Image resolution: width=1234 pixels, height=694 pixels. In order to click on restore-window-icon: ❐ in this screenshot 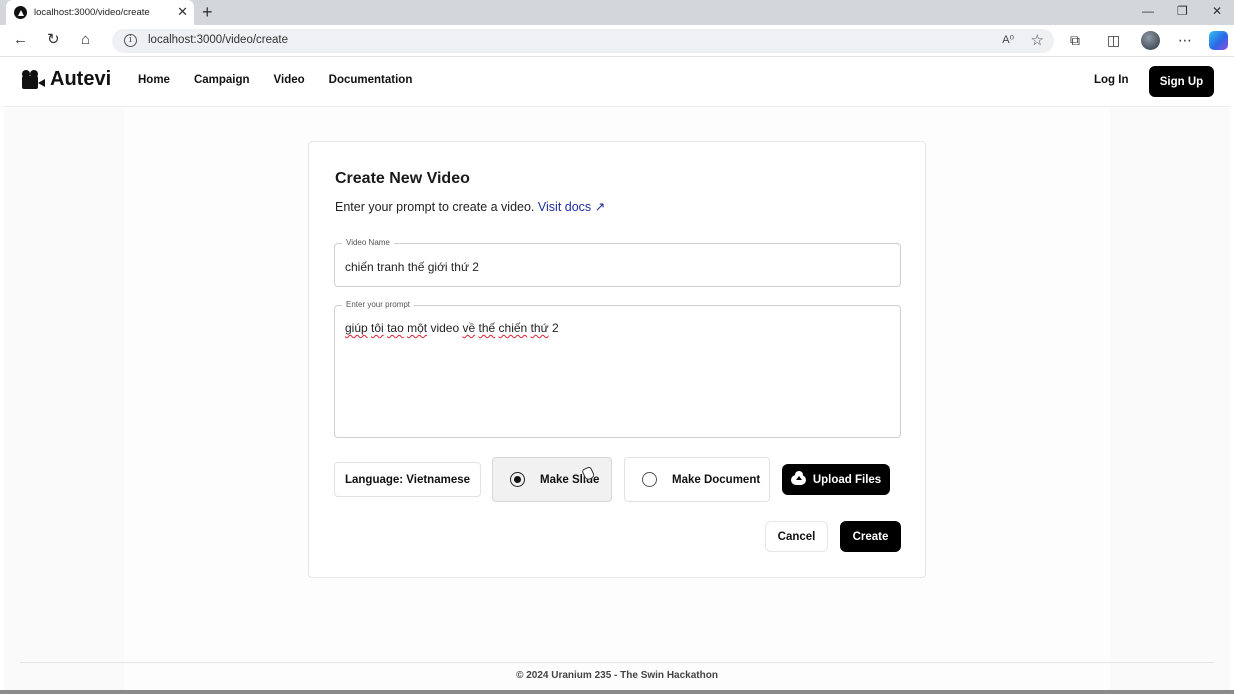, I will do `click(1182, 11)`.